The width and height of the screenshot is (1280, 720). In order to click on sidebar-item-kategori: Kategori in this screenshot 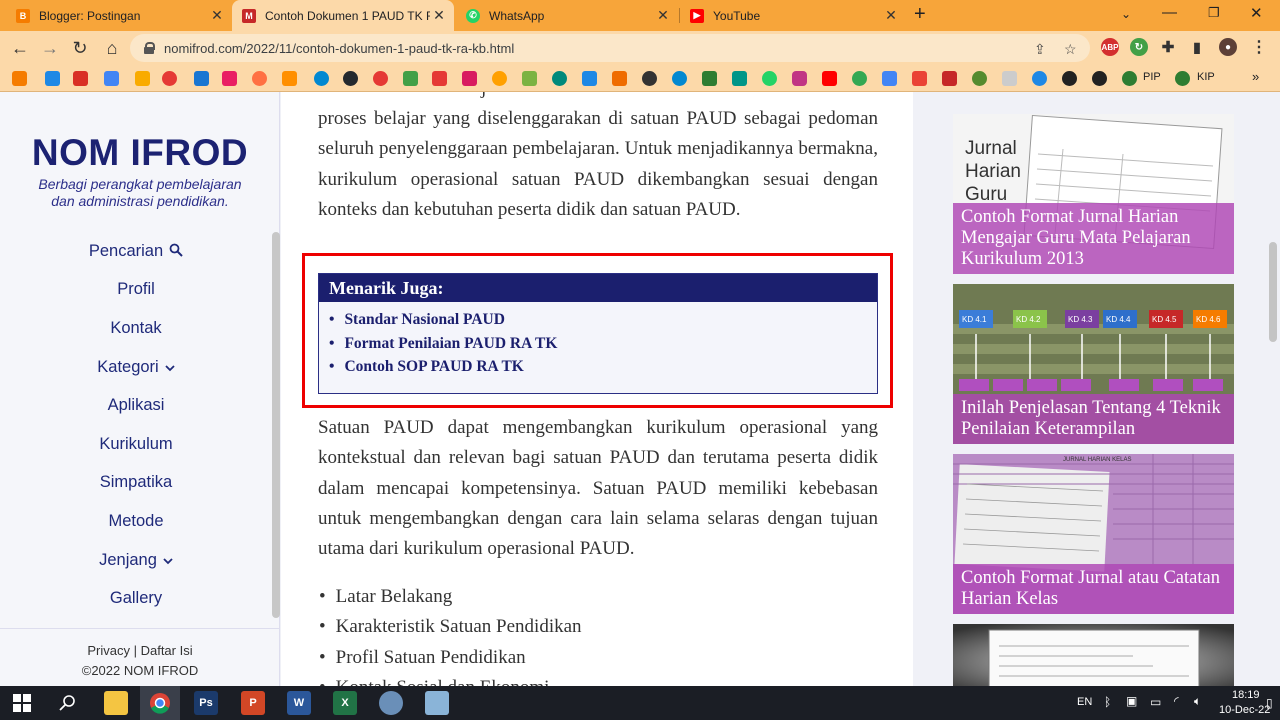, I will do `click(136, 367)`.